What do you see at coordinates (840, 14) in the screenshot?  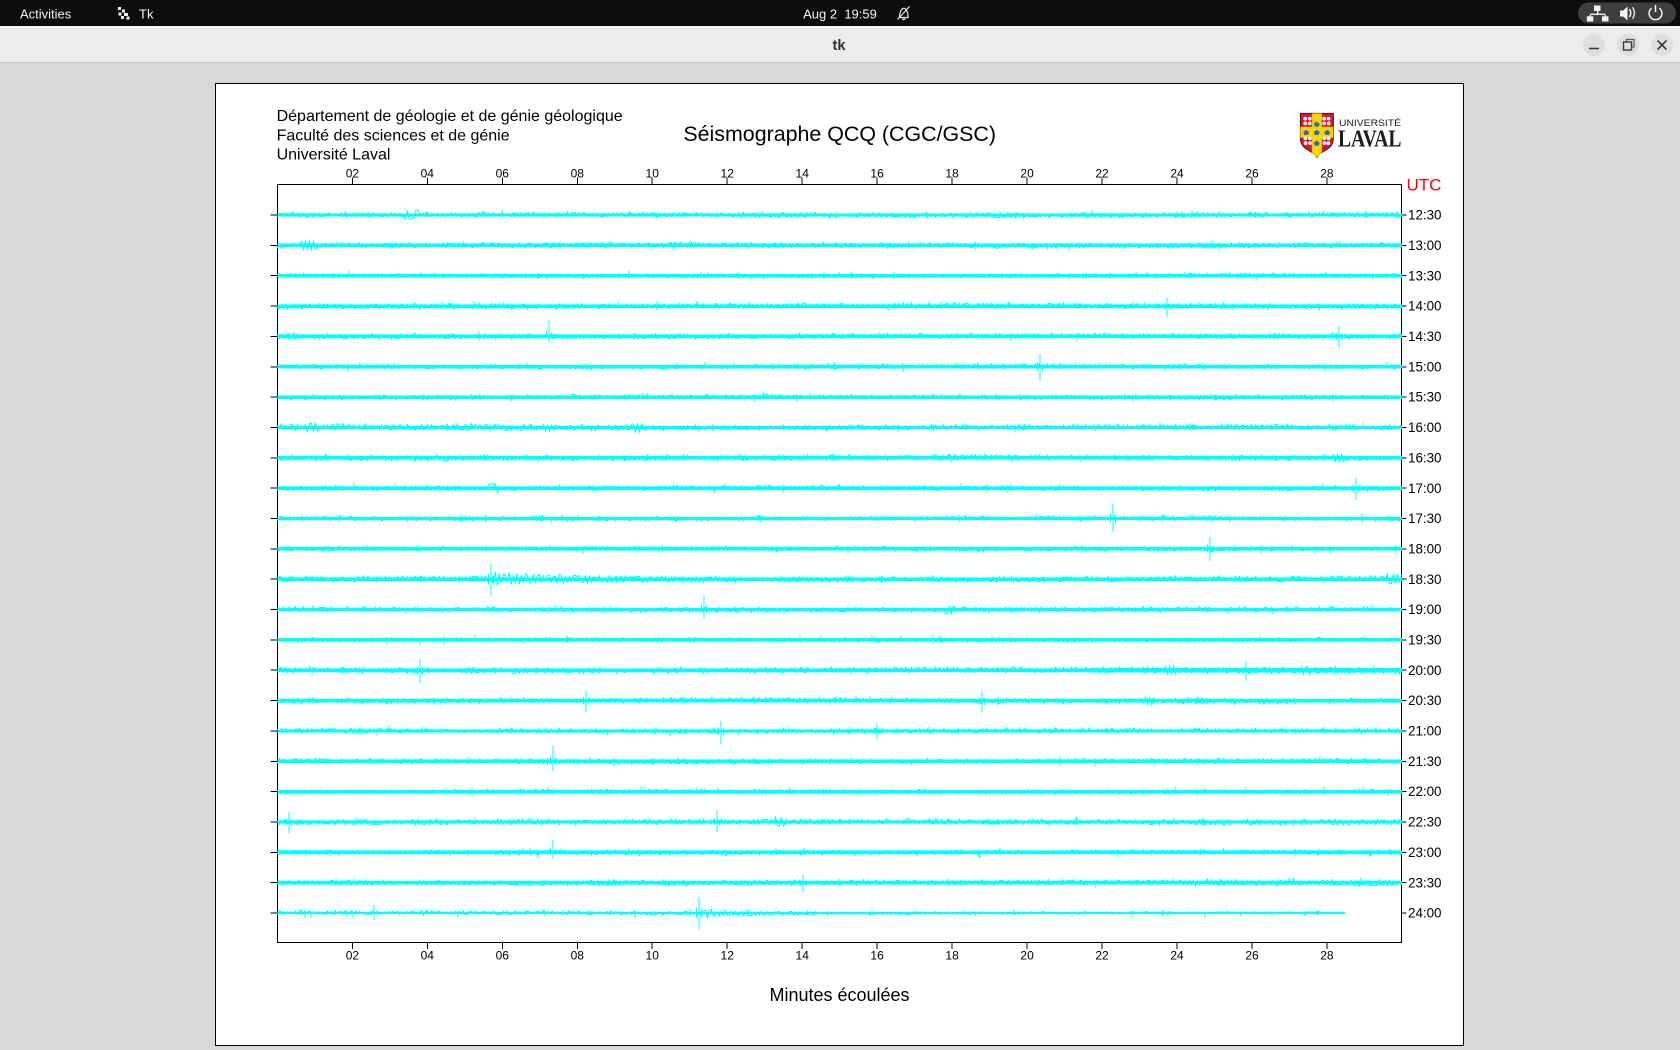 I see `svg-text: Aug 2 19:59` at bounding box center [840, 14].